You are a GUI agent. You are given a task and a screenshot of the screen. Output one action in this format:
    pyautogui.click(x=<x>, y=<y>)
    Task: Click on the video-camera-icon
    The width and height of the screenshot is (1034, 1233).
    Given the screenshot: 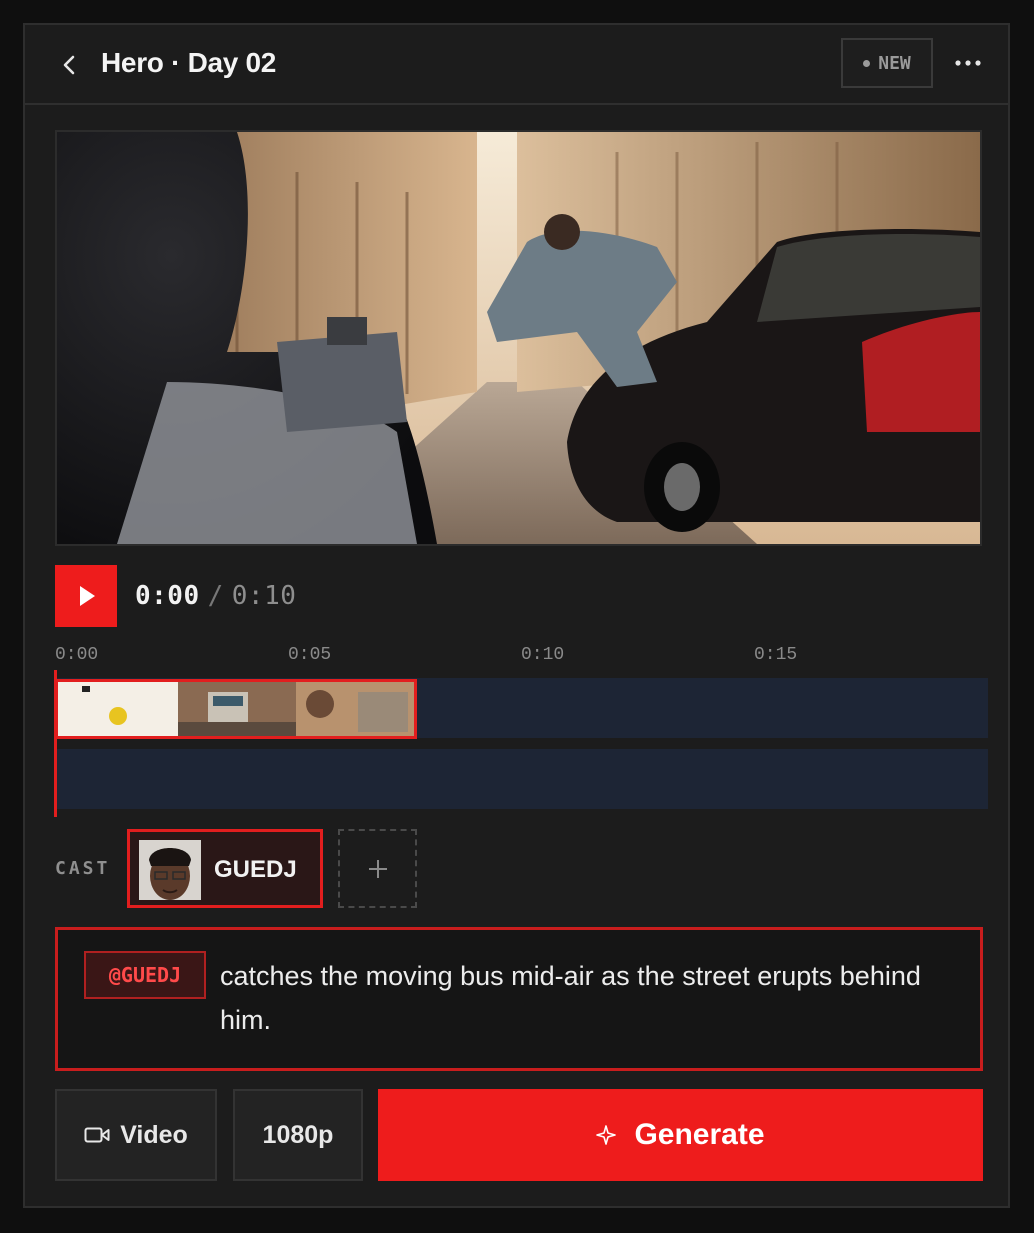 What is the action you would take?
    pyautogui.click(x=97, y=1135)
    